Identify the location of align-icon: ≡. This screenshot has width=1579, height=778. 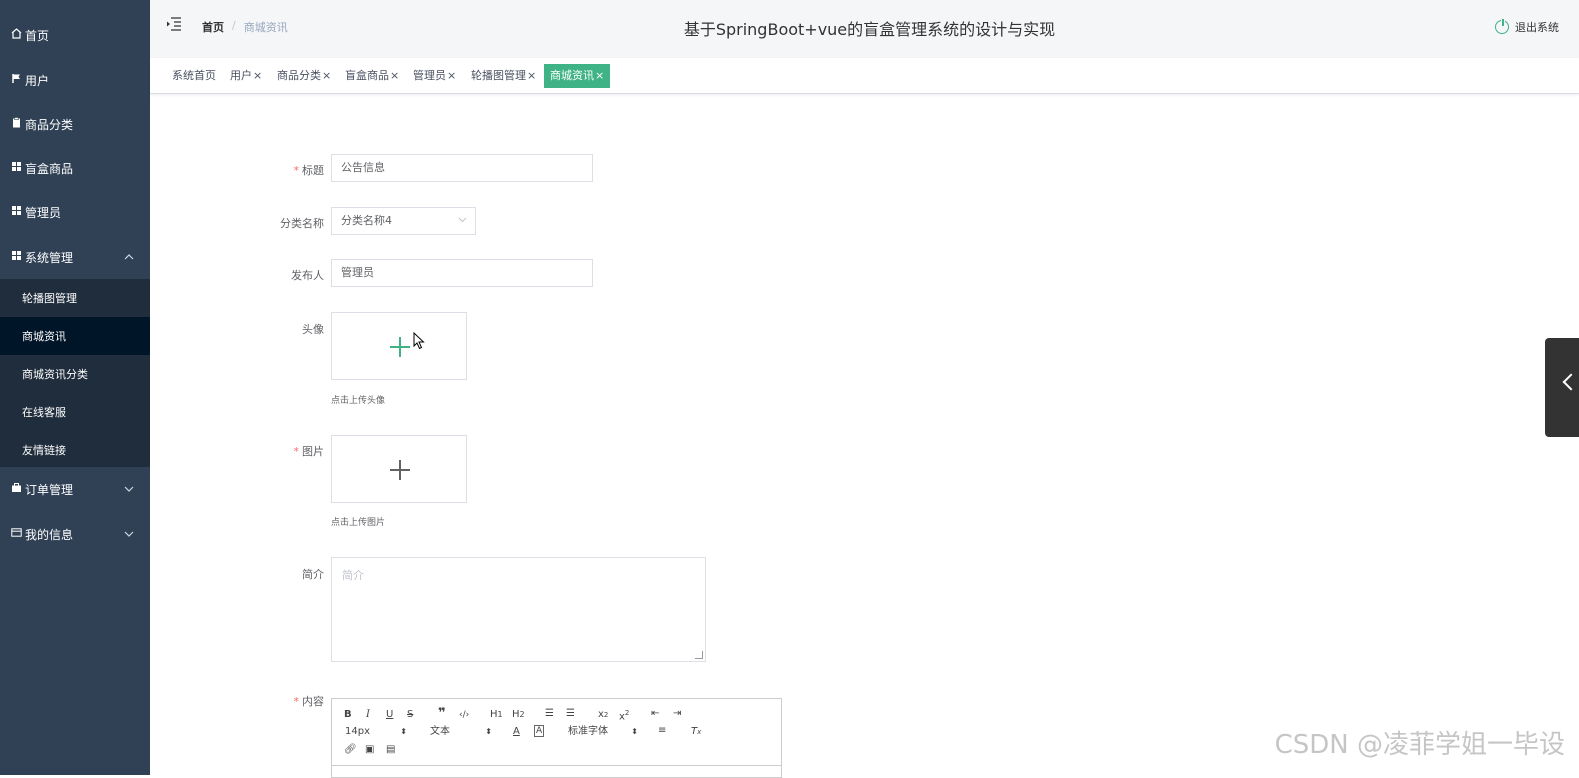
(662, 731).